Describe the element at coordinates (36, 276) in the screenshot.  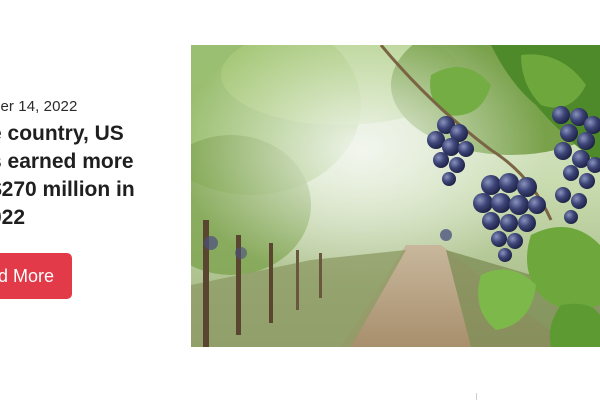
I see `read-more-button: d More` at that location.